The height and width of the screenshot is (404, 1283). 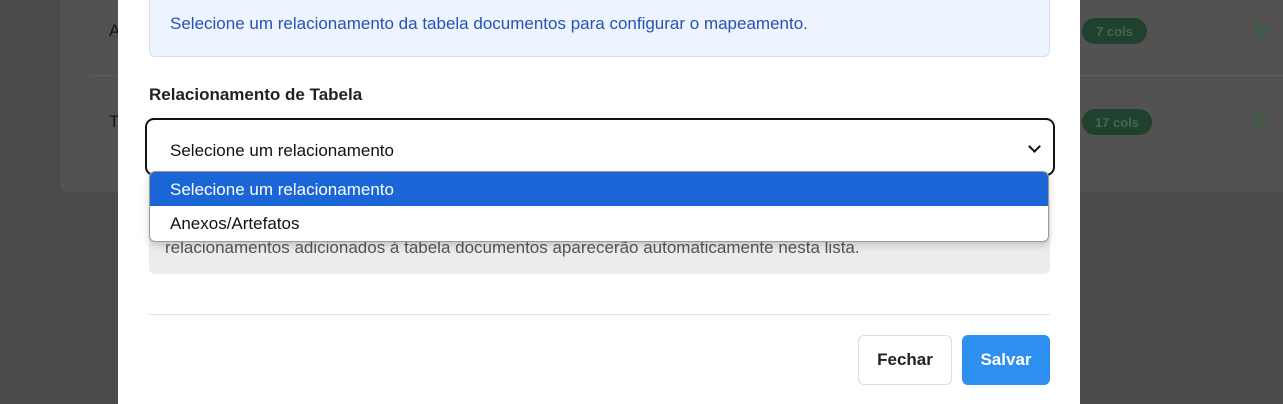 What do you see at coordinates (1117, 122) in the screenshot?
I see `column-count-badge: 17 cols` at bounding box center [1117, 122].